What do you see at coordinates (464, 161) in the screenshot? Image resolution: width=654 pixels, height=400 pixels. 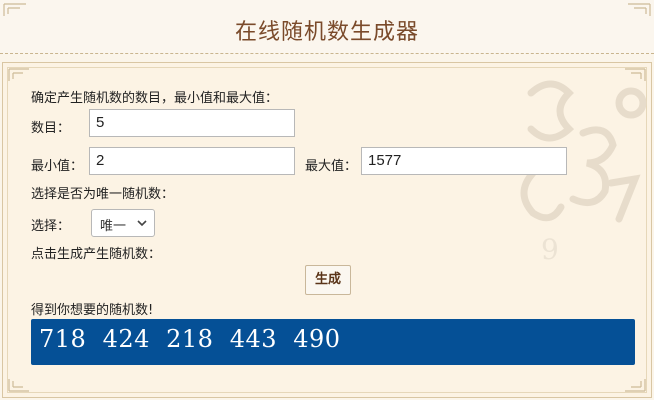 I see `max-input: 1577` at bounding box center [464, 161].